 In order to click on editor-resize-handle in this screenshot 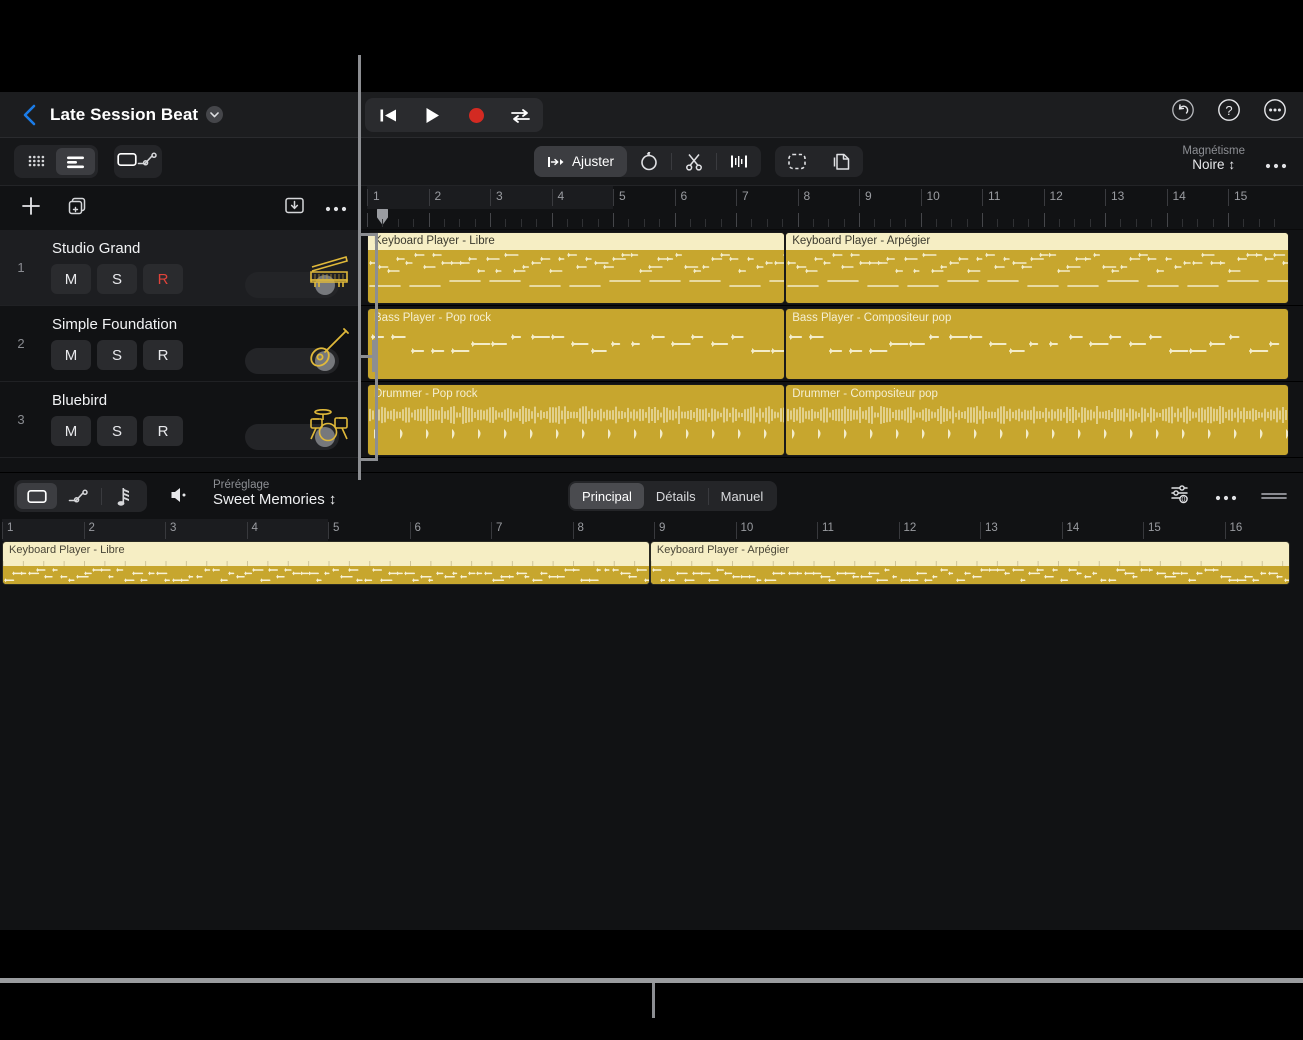, I will do `click(1274, 497)`.